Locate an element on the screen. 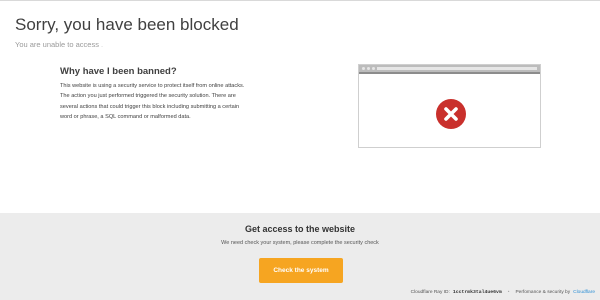 This screenshot has height=300, width=600. blocked-domain: . is located at coordinates (102, 44).